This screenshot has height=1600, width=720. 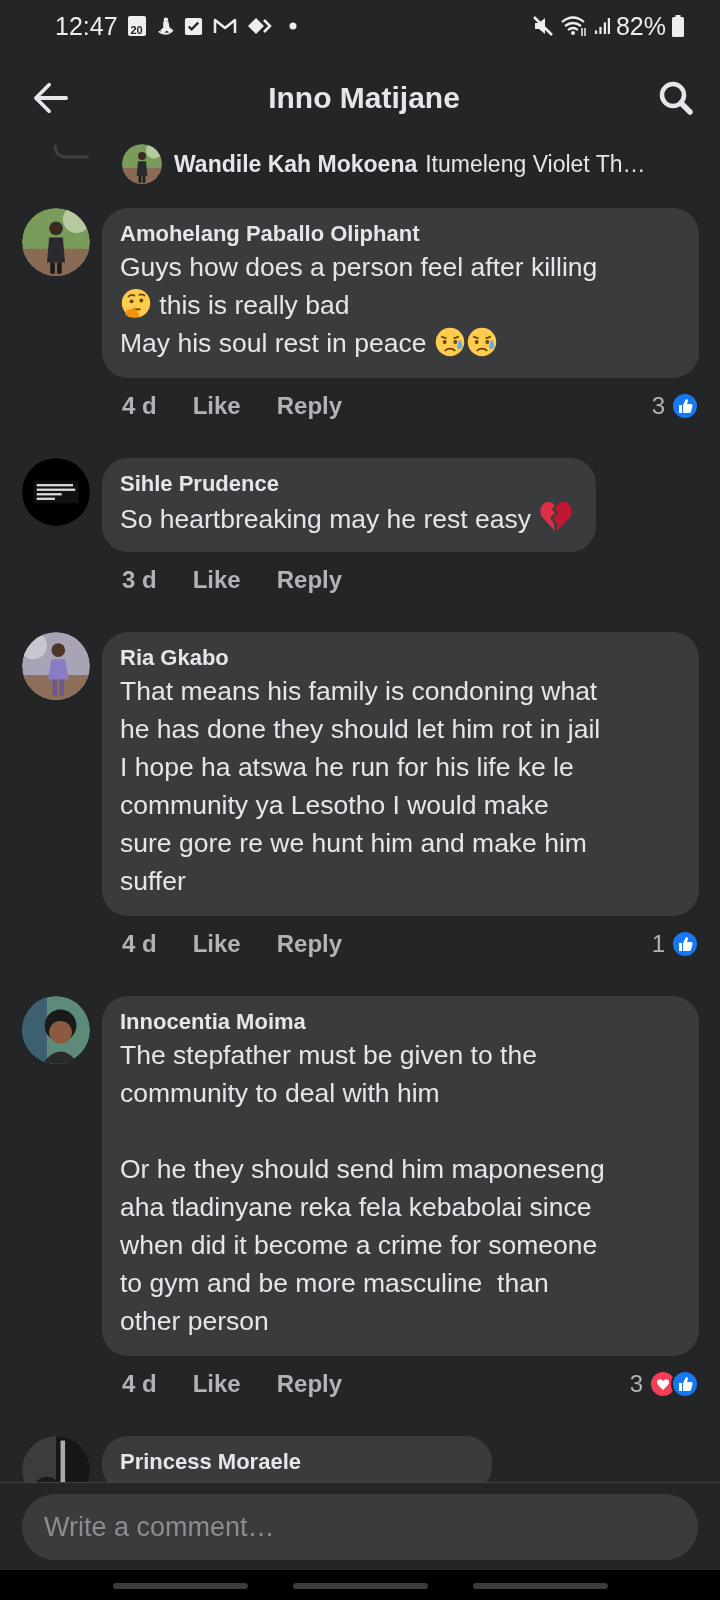 I want to click on comment-text: The stepfather must be given to the community to deal with him, so click(x=329, y=1074).